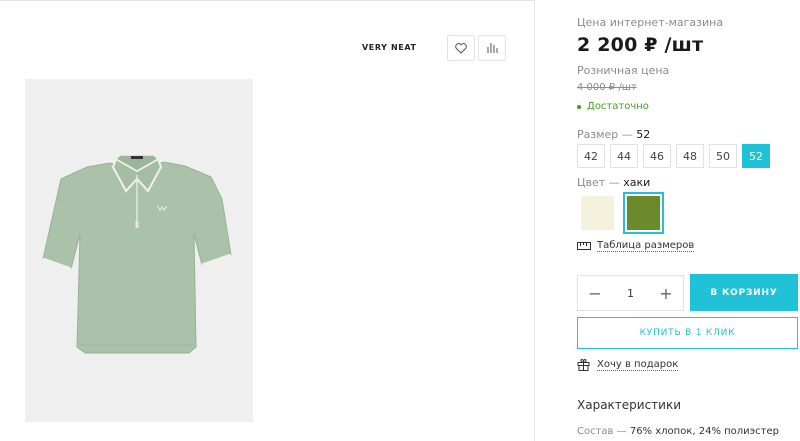  I want to click on quantity-stepper: − 1 +, so click(630, 293).